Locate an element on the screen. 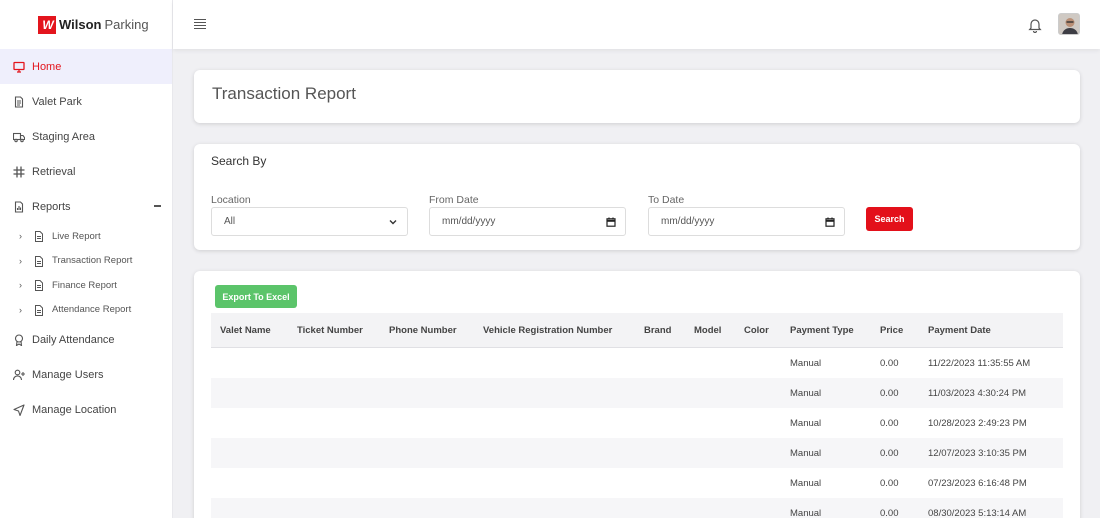  column-header-price: Price is located at coordinates (891, 330).